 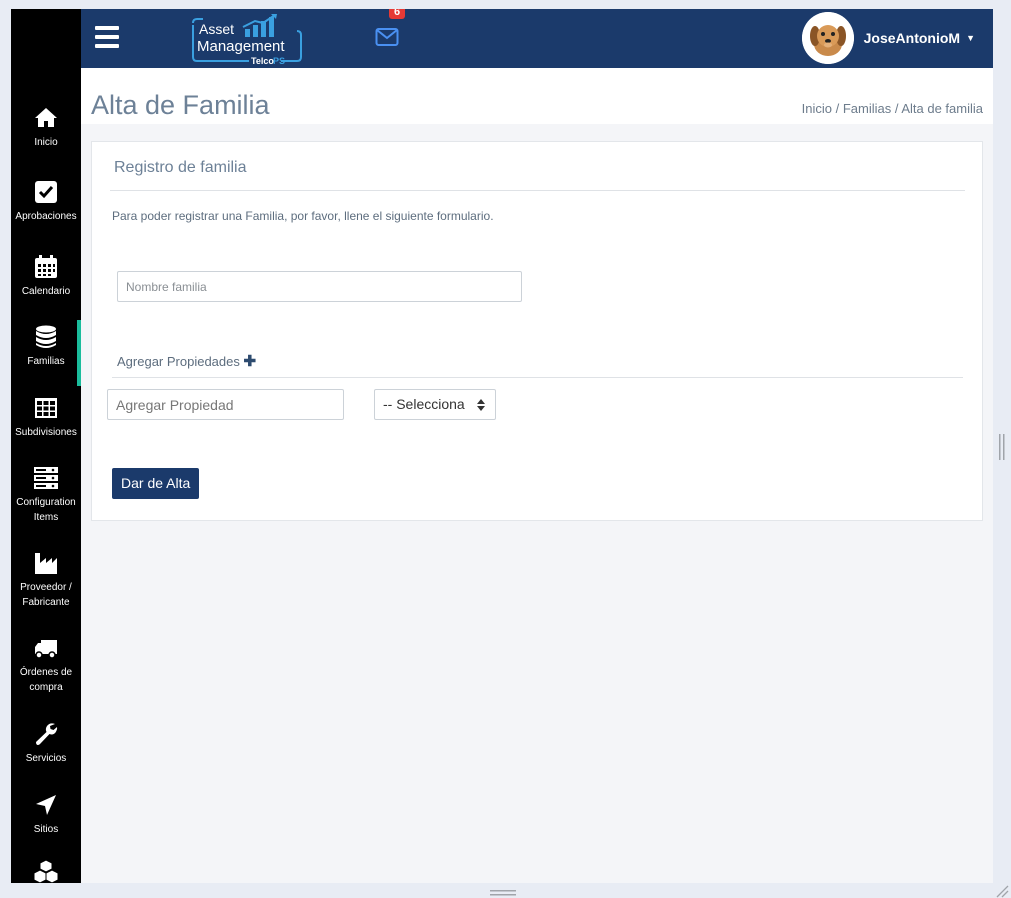 I want to click on wrench-icon, so click(x=47, y=734).